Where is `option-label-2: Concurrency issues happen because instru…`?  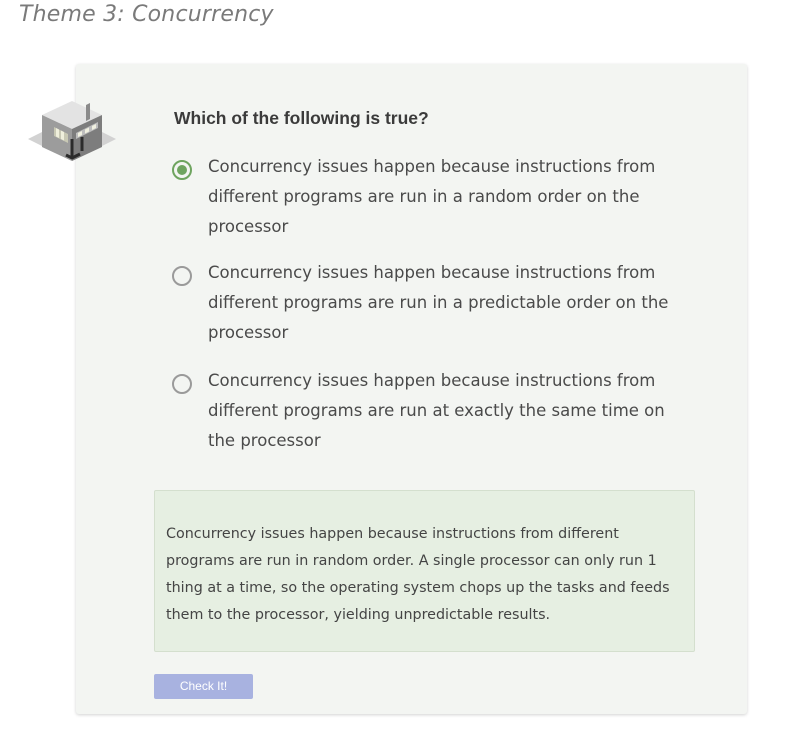
option-label-2: Concurrency issues happen because instru… is located at coordinates (448, 303).